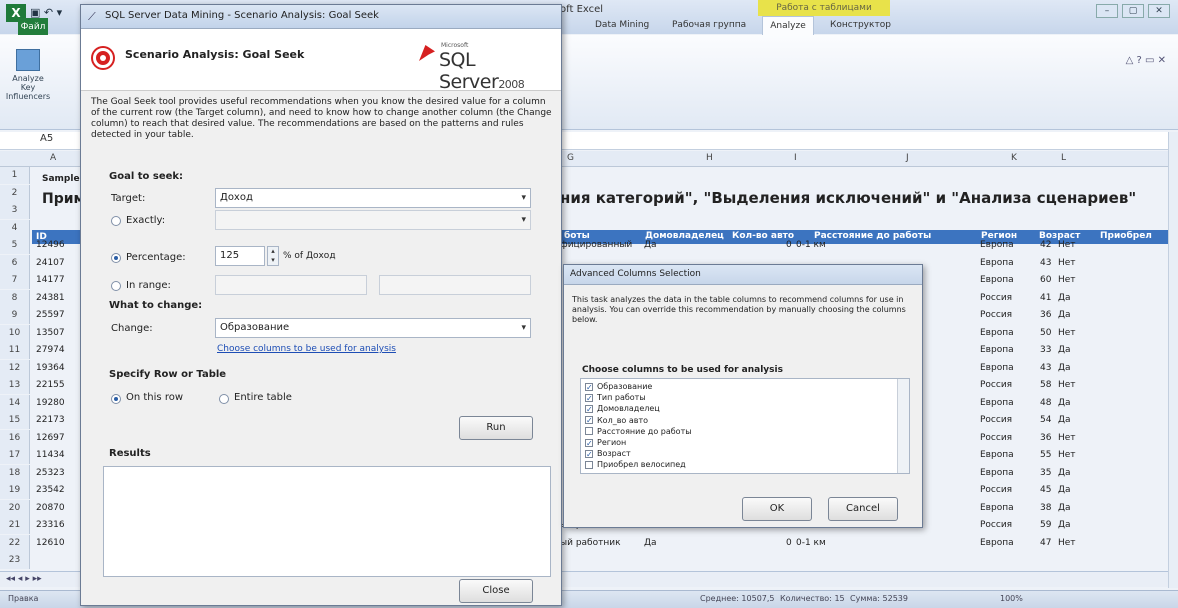  Describe the element at coordinates (15, 228) in the screenshot. I see `row-header: 4` at that location.